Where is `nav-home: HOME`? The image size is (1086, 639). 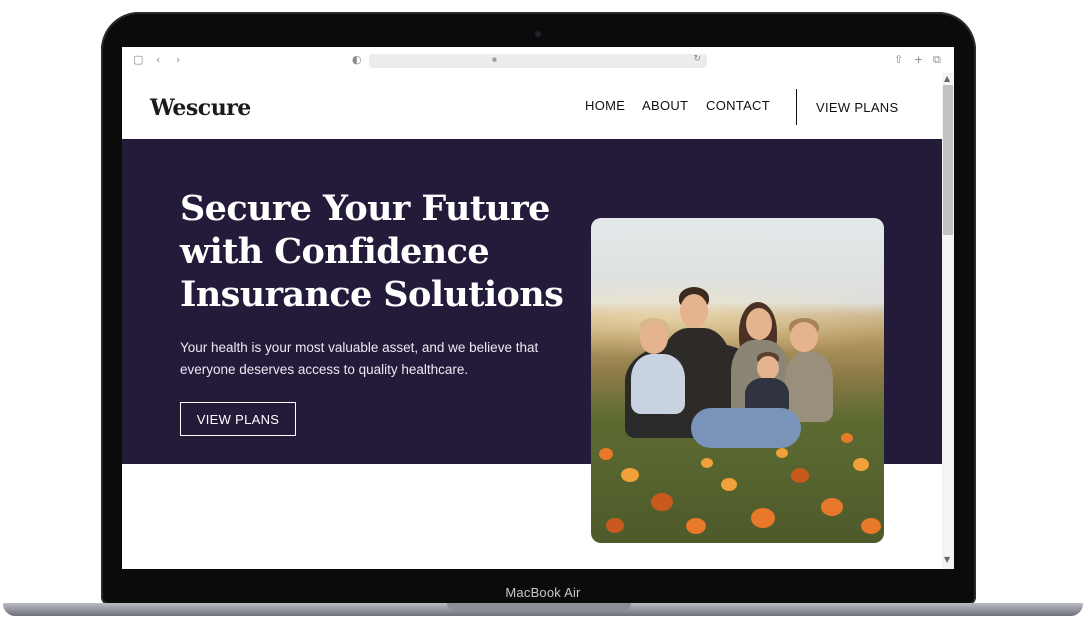
nav-home: HOME is located at coordinates (605, 105).